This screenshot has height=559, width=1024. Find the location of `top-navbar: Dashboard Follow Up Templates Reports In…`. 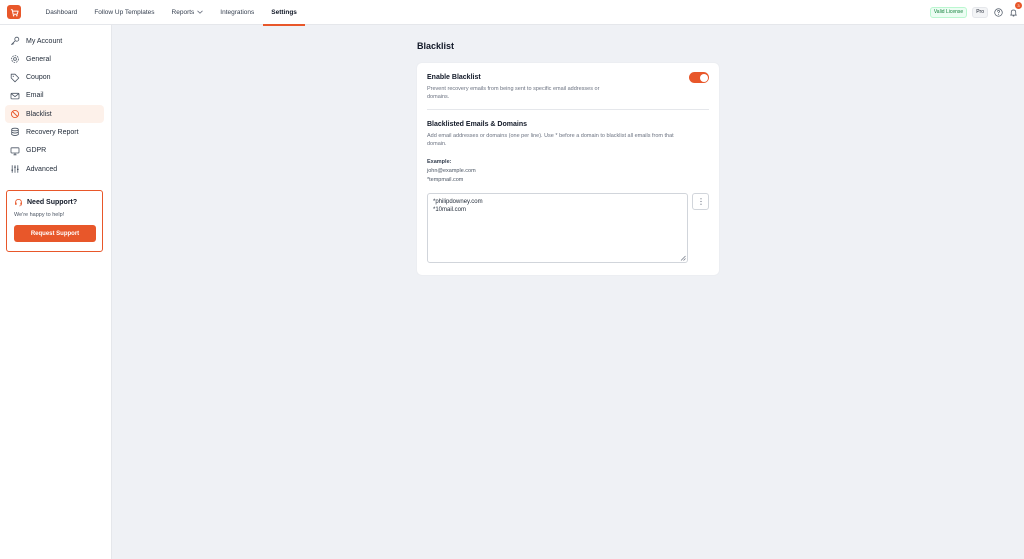

top-navbar: Dashboard Follow Up Templates Reports In… is located at coordinates (512, 13).